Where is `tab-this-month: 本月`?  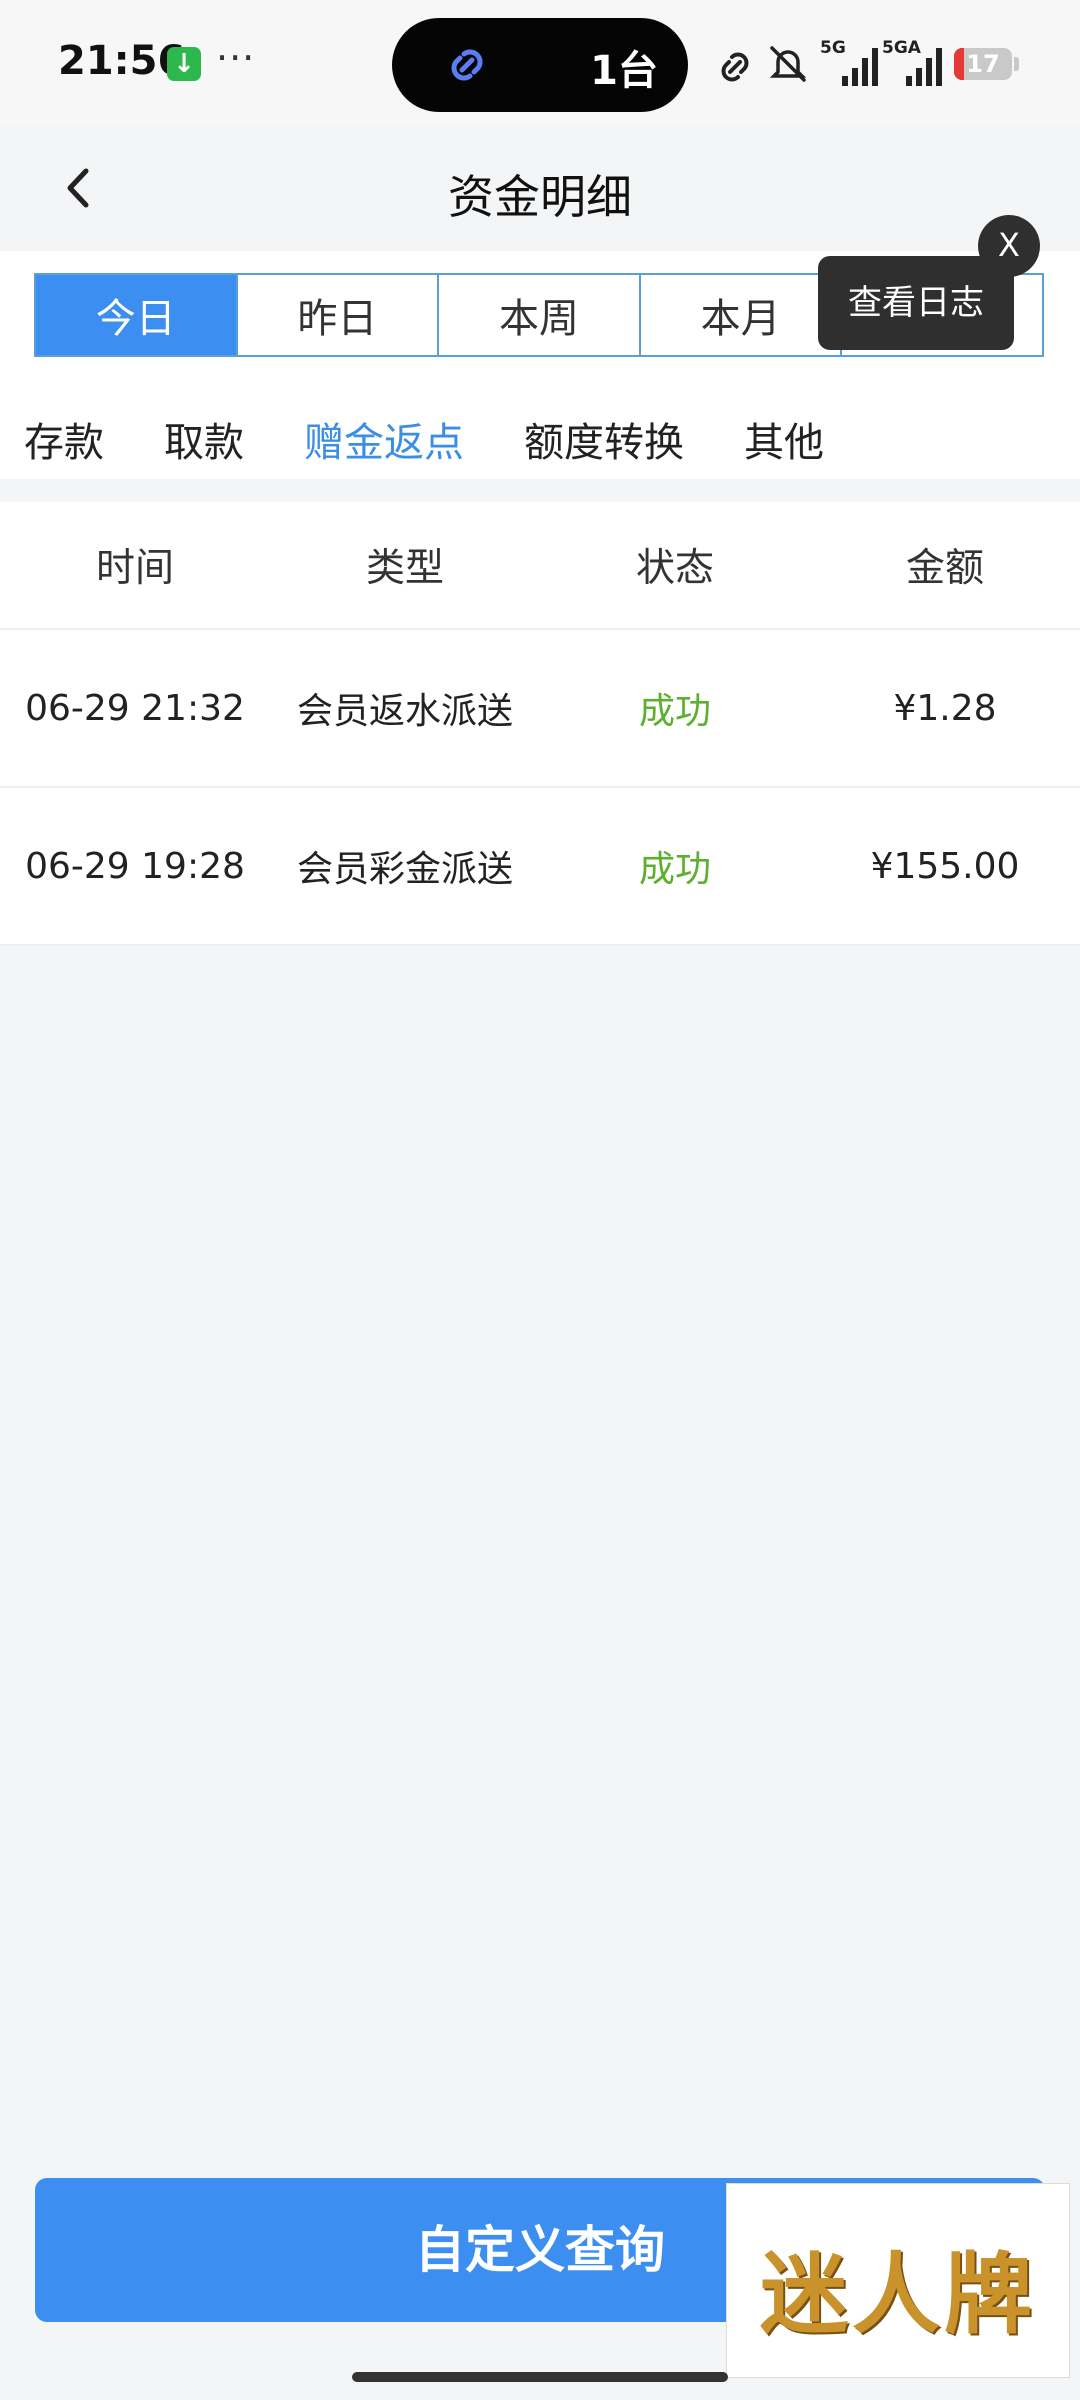
tab-this-month: 本月 is located at coordinates (742, 315).